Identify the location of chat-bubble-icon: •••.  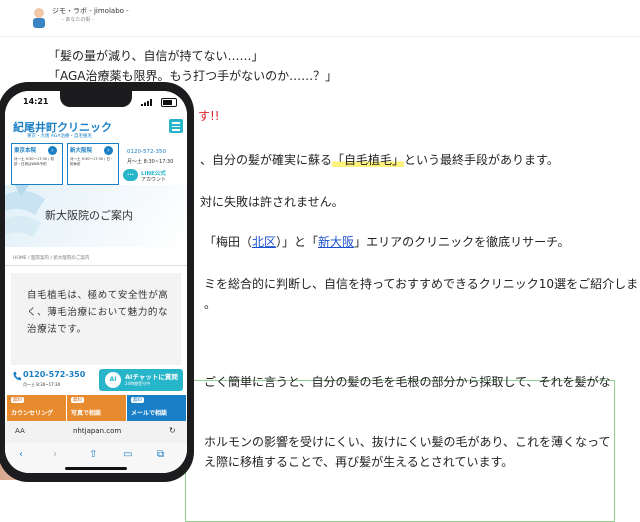
(130, 175).